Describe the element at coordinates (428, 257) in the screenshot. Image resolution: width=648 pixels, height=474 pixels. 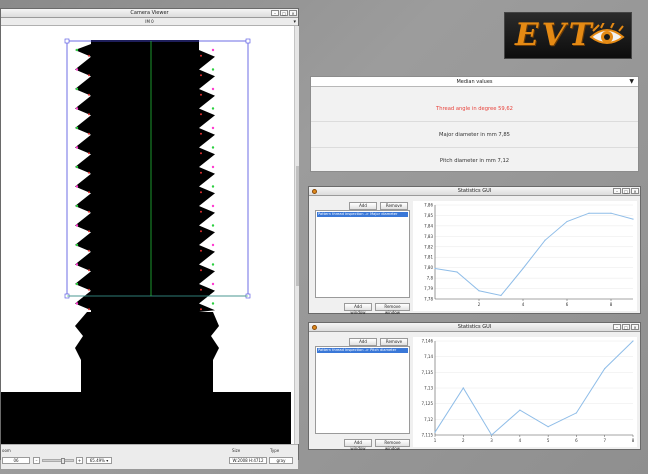
I see `y-tick-label: 7,81` at that location.